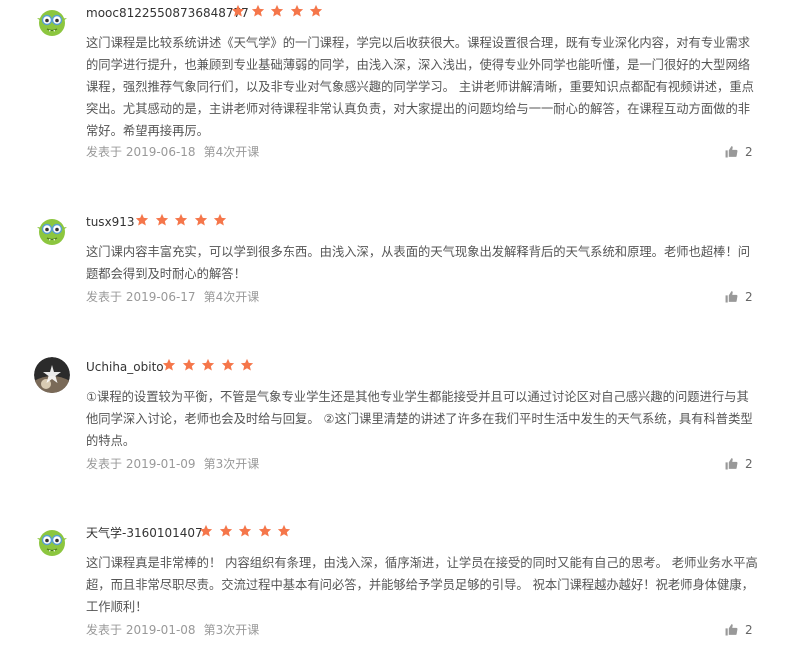 This screenshot has height=646, width=799. What do you see at coordinates (141, 152) in the screenshot?
I see `review-date: 发表于 2019-06-18` at bounding box center [141, 152].